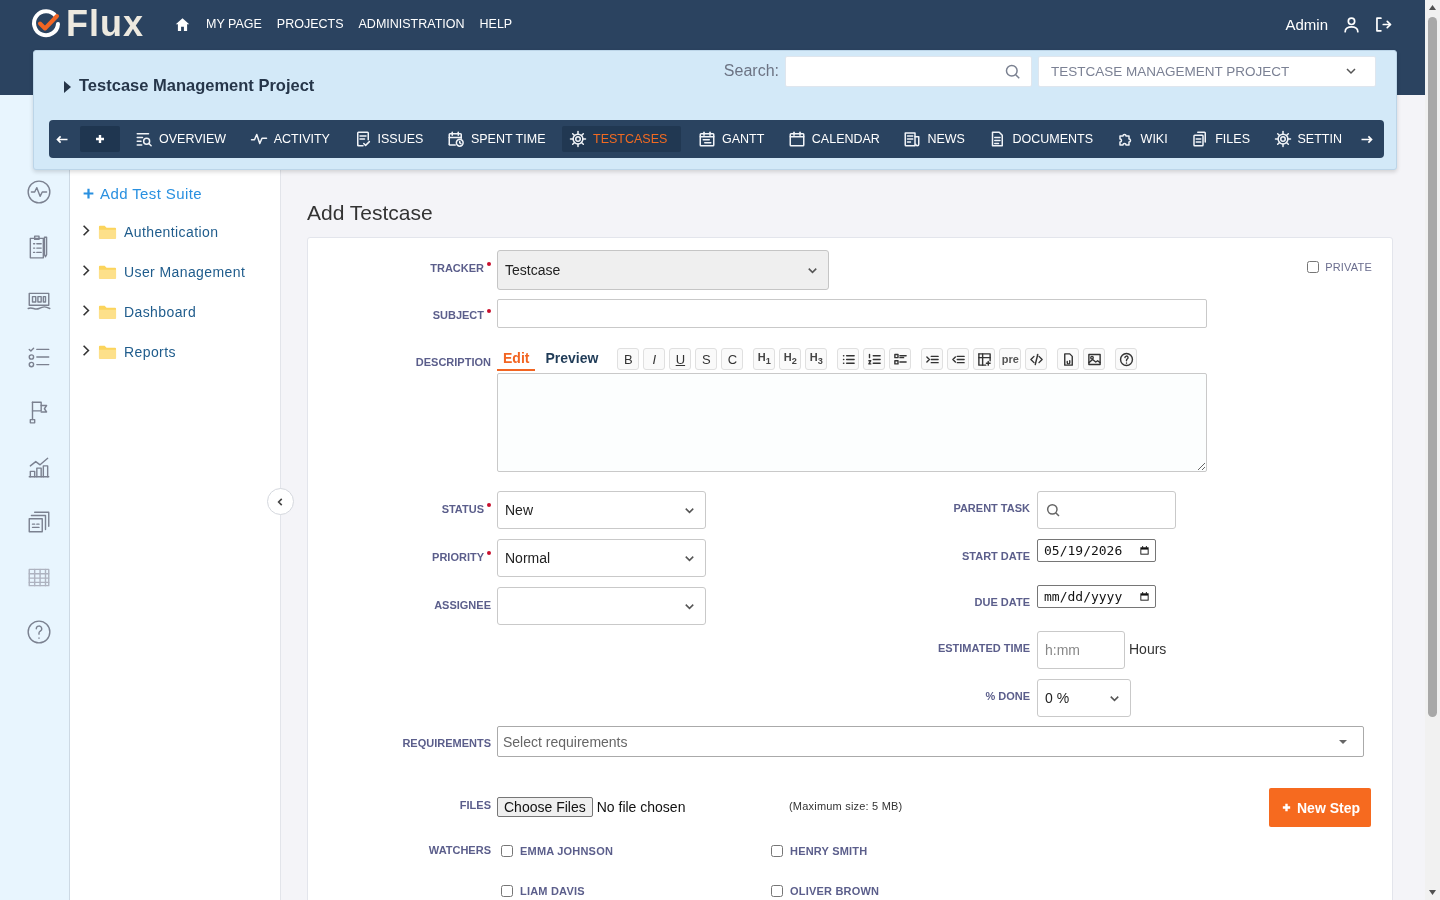 The height and width of the screenshot is (900, 1440). Describe the element at coordinates (1096, 596) in the screenshot. I see `date-field: mm/dd/yyyy` at that location.